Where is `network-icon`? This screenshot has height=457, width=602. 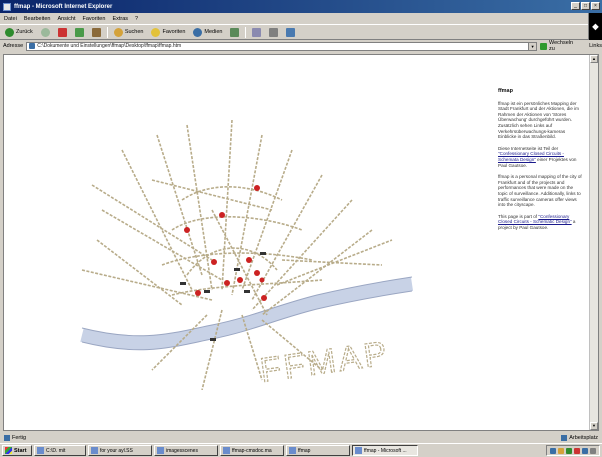
network-icon is located at coordinates (553, 450).